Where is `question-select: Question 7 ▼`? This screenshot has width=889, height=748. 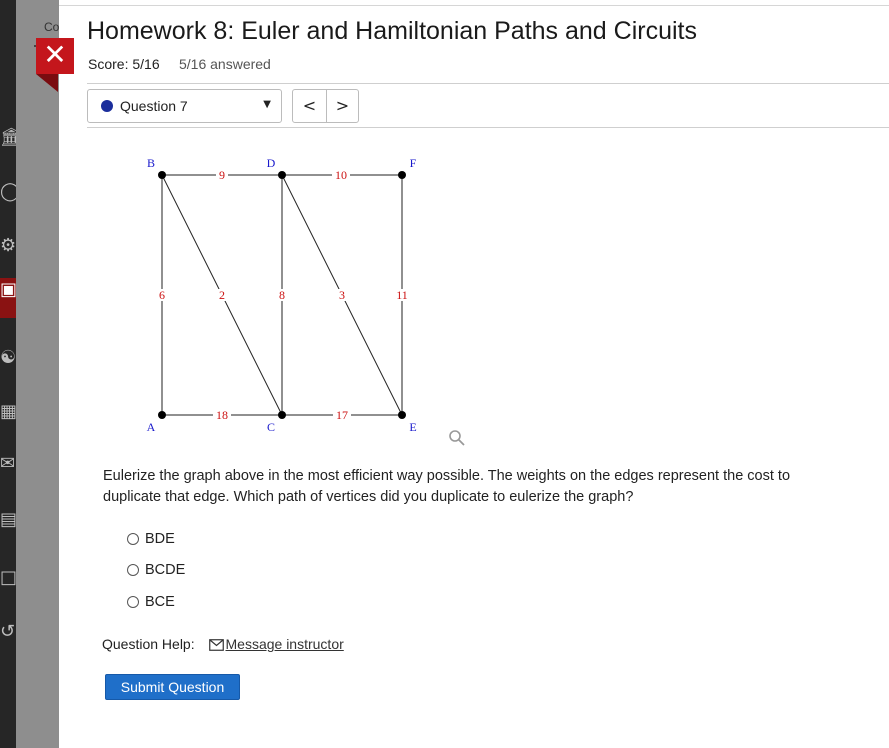
question-select: Question 7 ▼ is located at coordinates (184, 106).